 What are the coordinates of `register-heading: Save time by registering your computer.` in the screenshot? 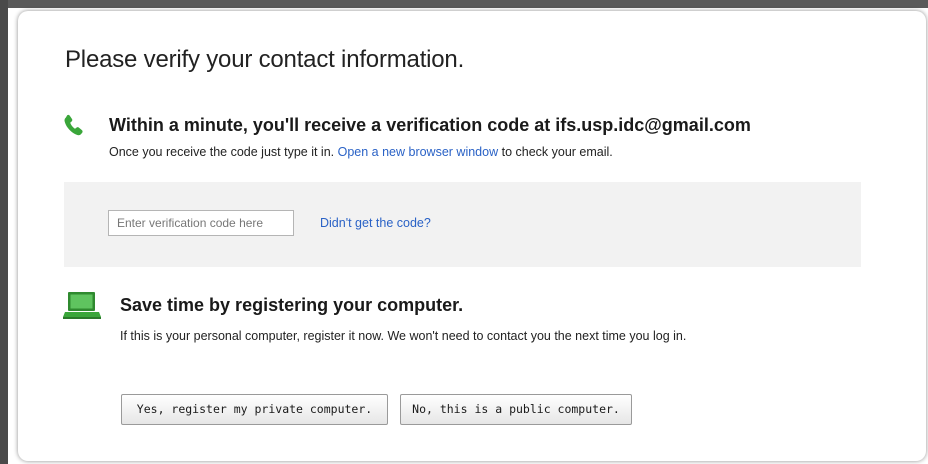 It's located at (292, 305).